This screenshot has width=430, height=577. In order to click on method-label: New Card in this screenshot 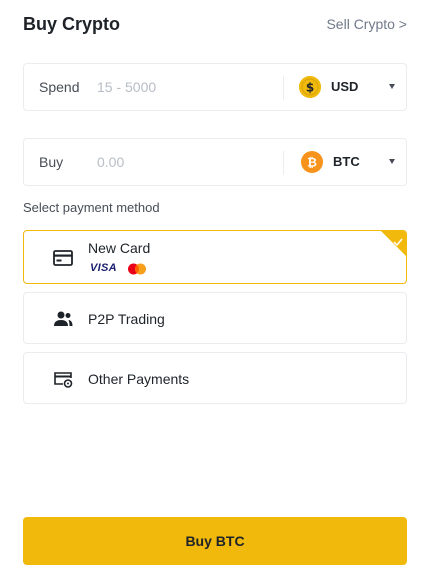, I will do `click(119, 248)`.